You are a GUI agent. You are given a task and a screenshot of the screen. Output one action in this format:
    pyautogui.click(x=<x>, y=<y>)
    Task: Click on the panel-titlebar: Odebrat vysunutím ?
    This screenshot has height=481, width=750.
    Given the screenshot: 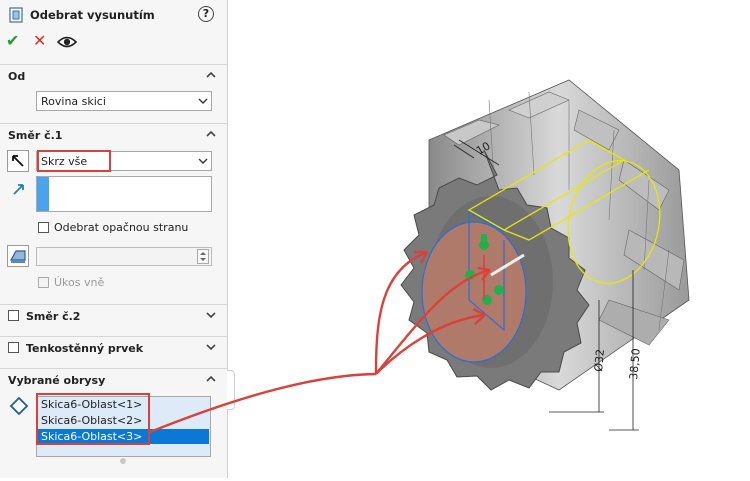 What is the action you would take?
    pyautogui.click(x=114, y=15)
    